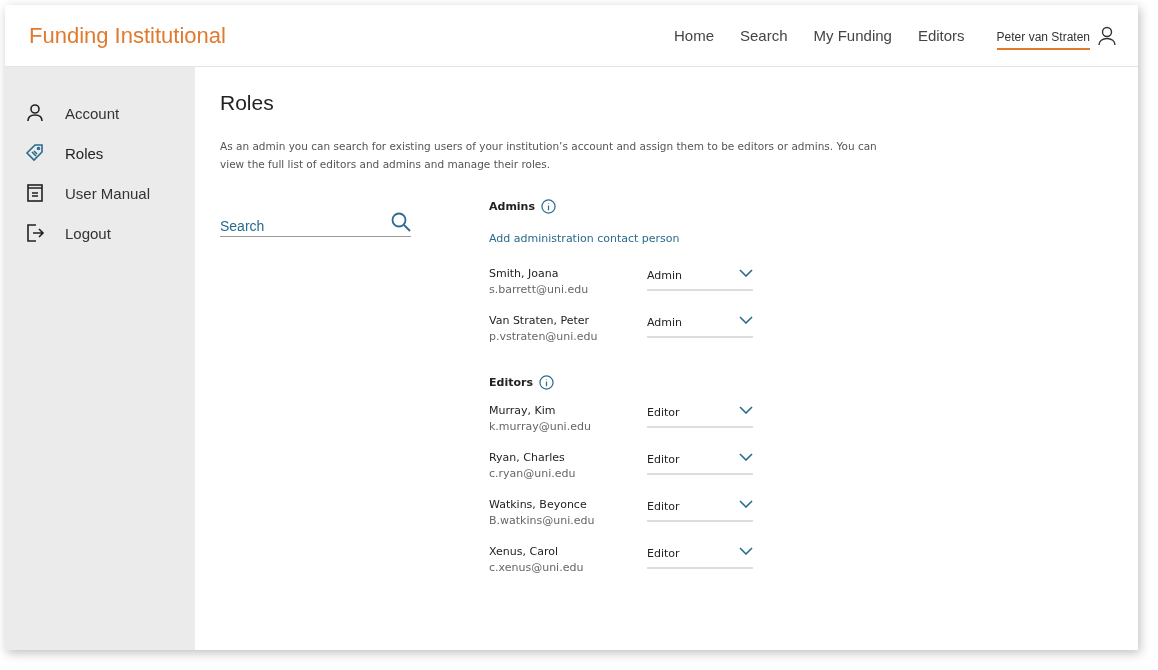 The image size is (1158, 670). I want to click on person-email: B.watkins@uni.edu, so click(542, 520).